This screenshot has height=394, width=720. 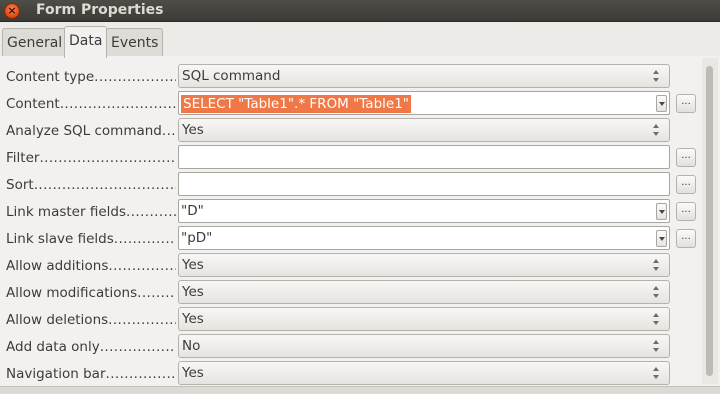 What do you see at coordinates (360, 40) in the screenshot?
I see `tab-bar: General Data Events` at bounding box center [360, 40].